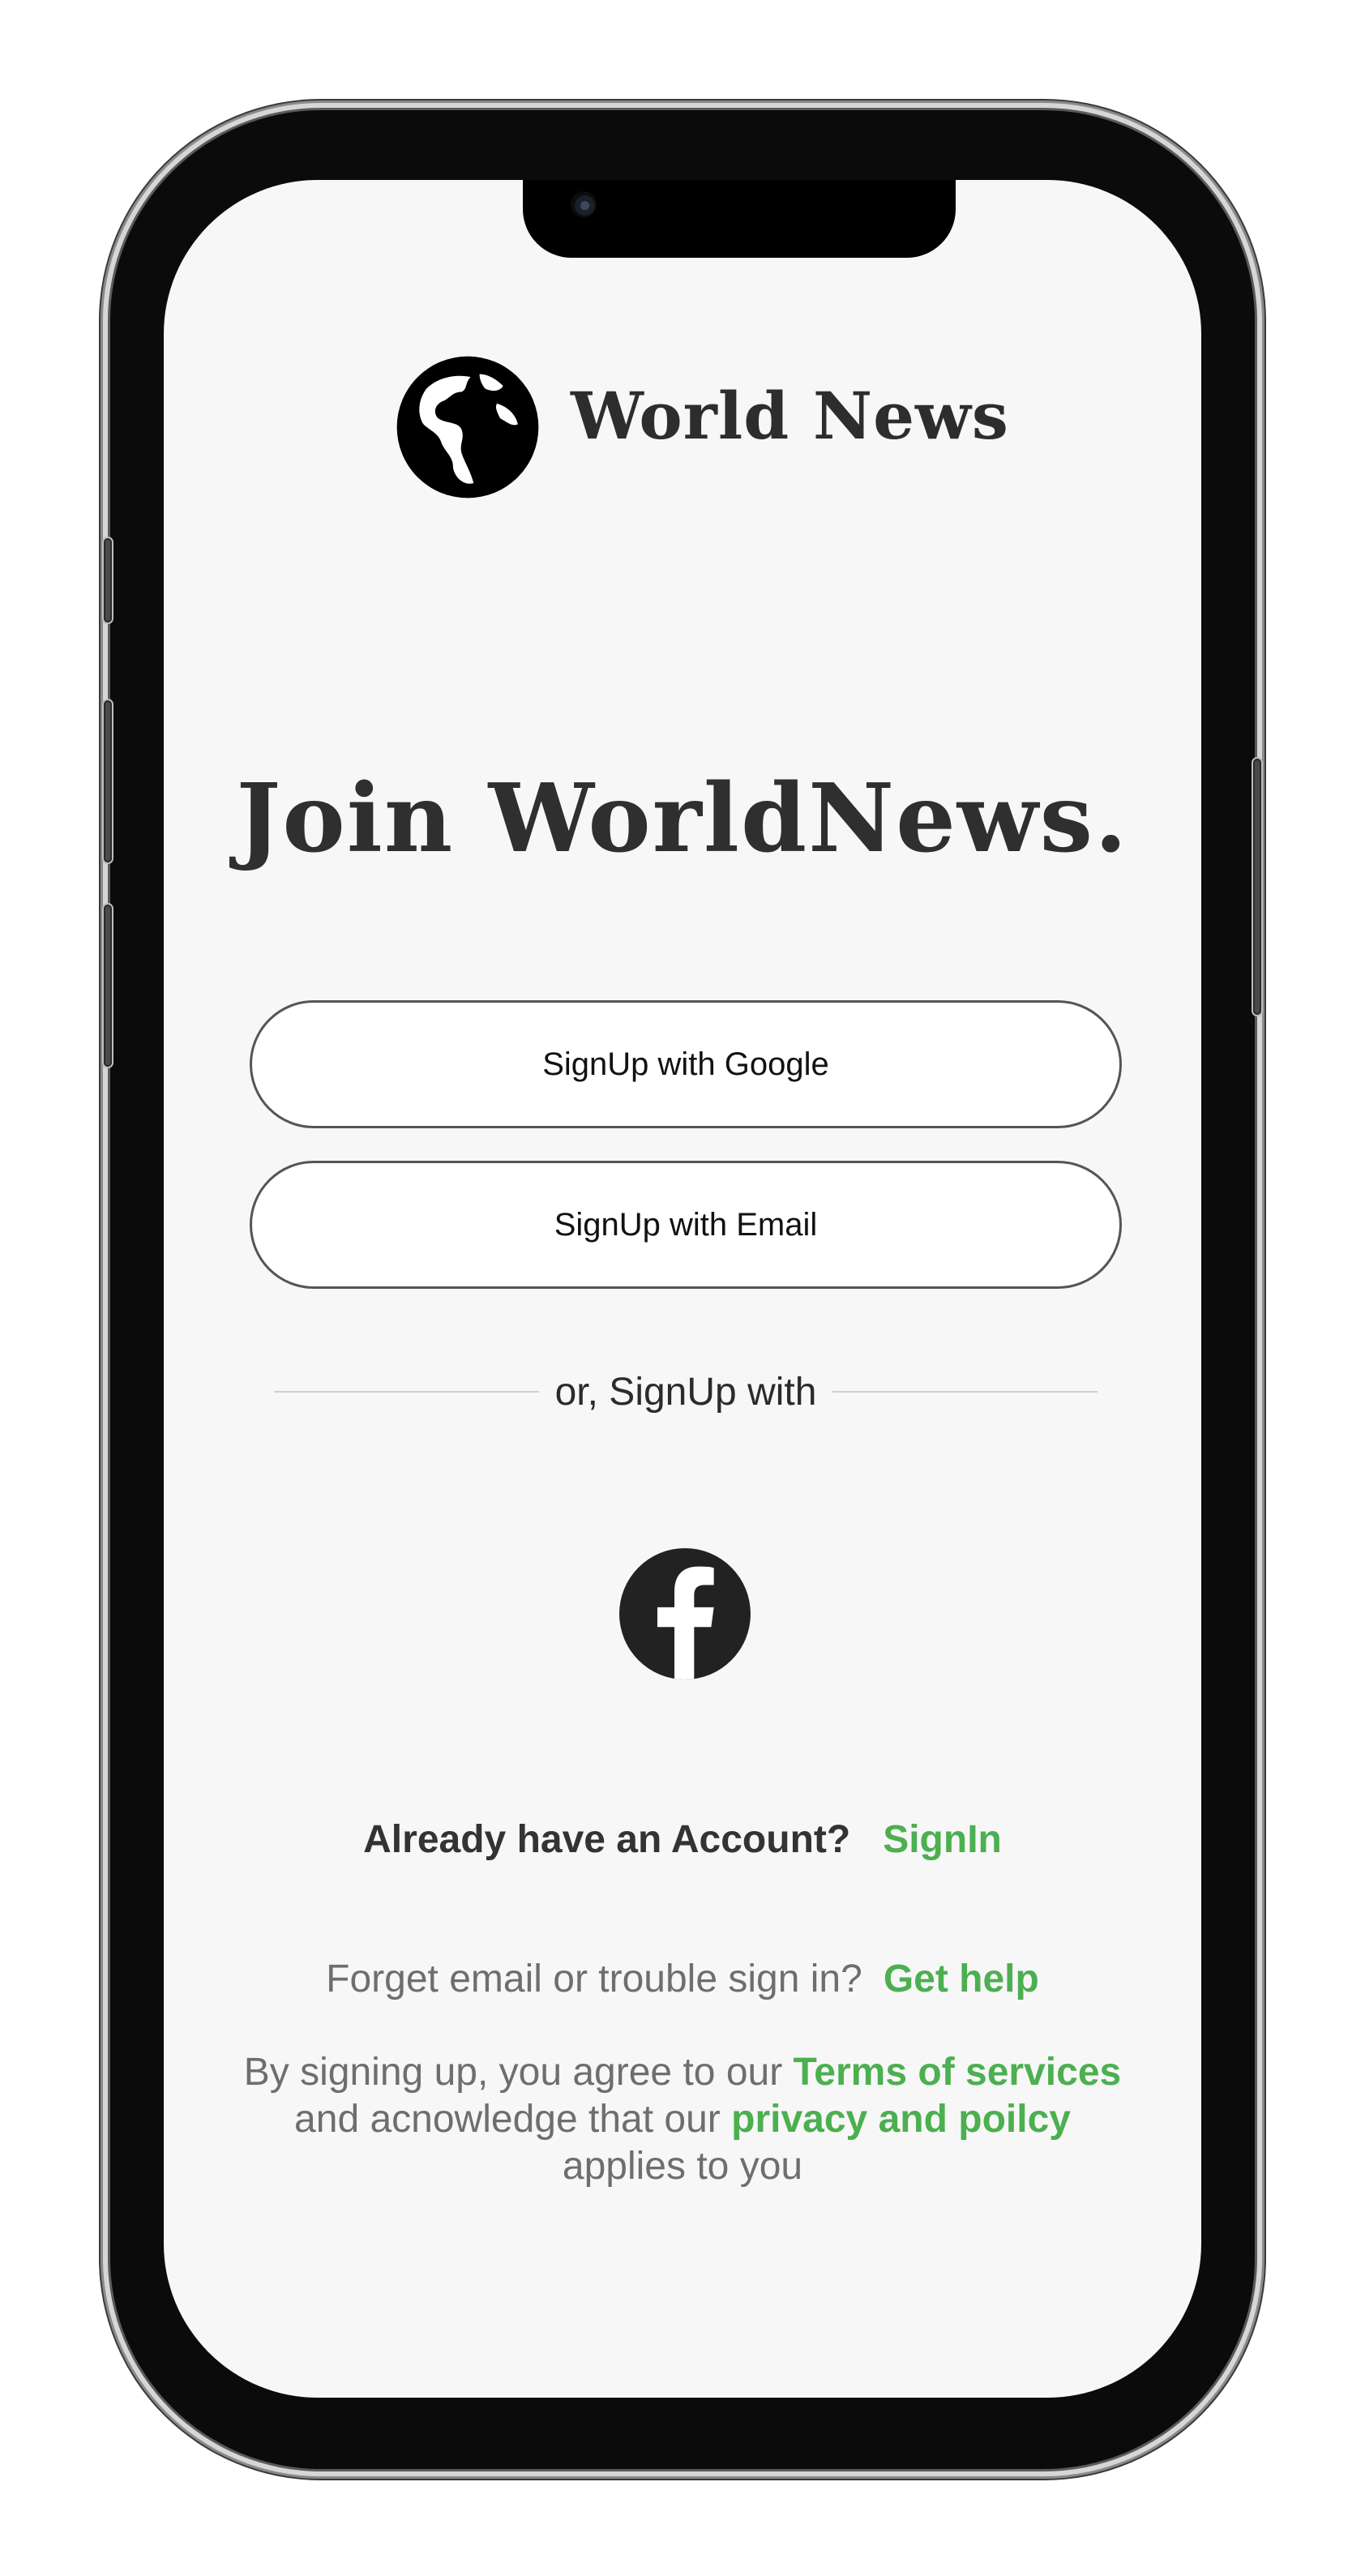  What do you see at coordinates (686, 1225) in the screenshot?
I see `signup-email-button: SignUp with Email` at bounding box center [686, 1225].